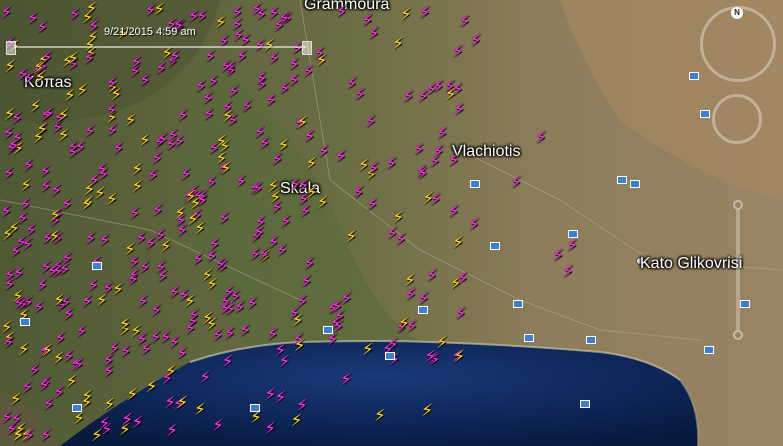 Image resolution: width=783 pixels, height=446 pixels. I want to click on place-label-kato-glikovrisi: Kato Glikovrisi, so click(691, 264).